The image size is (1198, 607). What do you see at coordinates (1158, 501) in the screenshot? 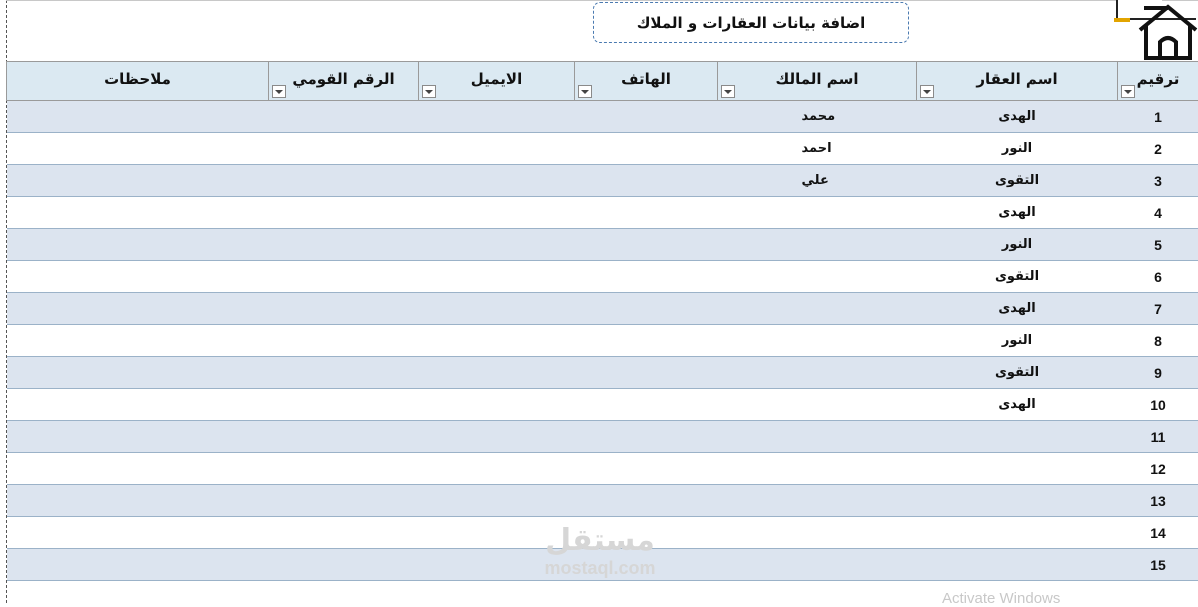
I see `cell-number: 13` at bounding box center [1158, 501].